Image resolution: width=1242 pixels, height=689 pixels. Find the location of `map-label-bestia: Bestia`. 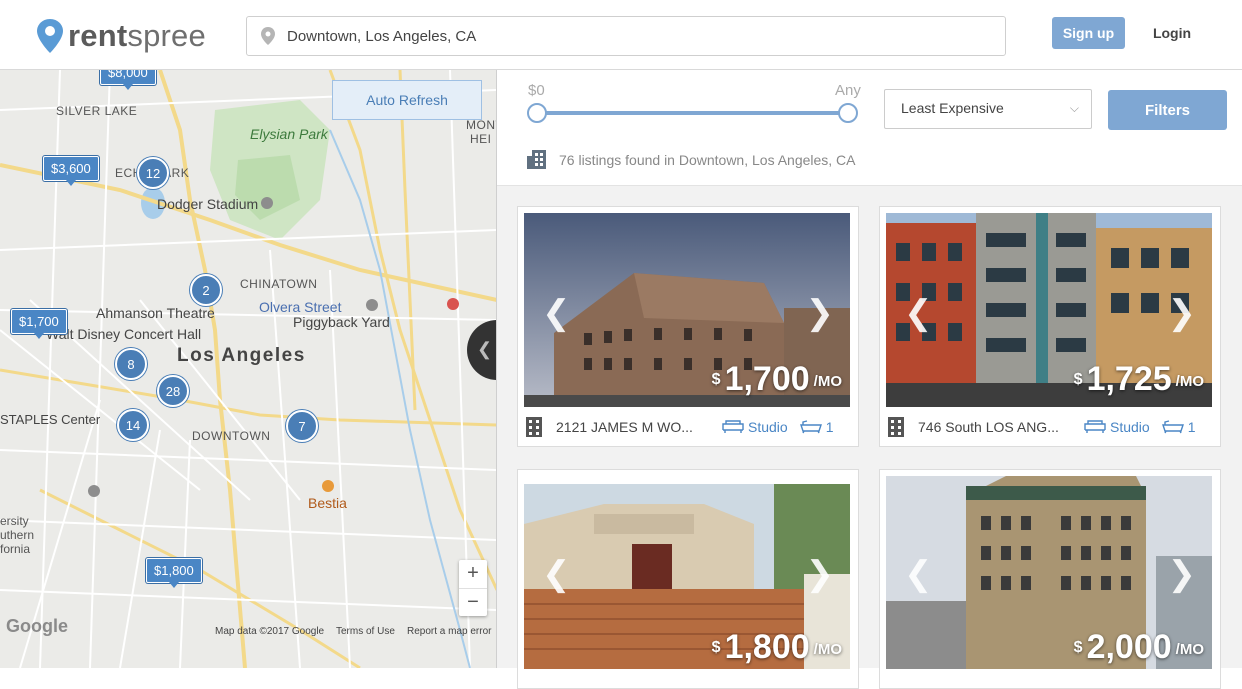

map-label-bestia: Bestia is located at coordinates (327, 503).